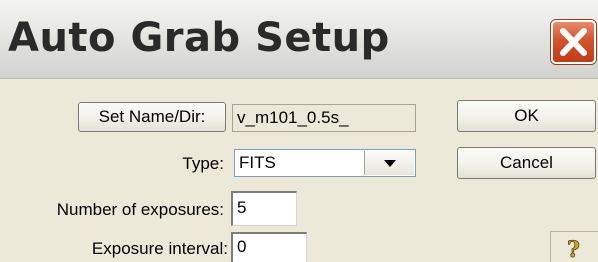  What do you see at coordinates (257, 162) in the screenshot?
I see `type-selected-value: FITS` at bounding box center [257, 162].